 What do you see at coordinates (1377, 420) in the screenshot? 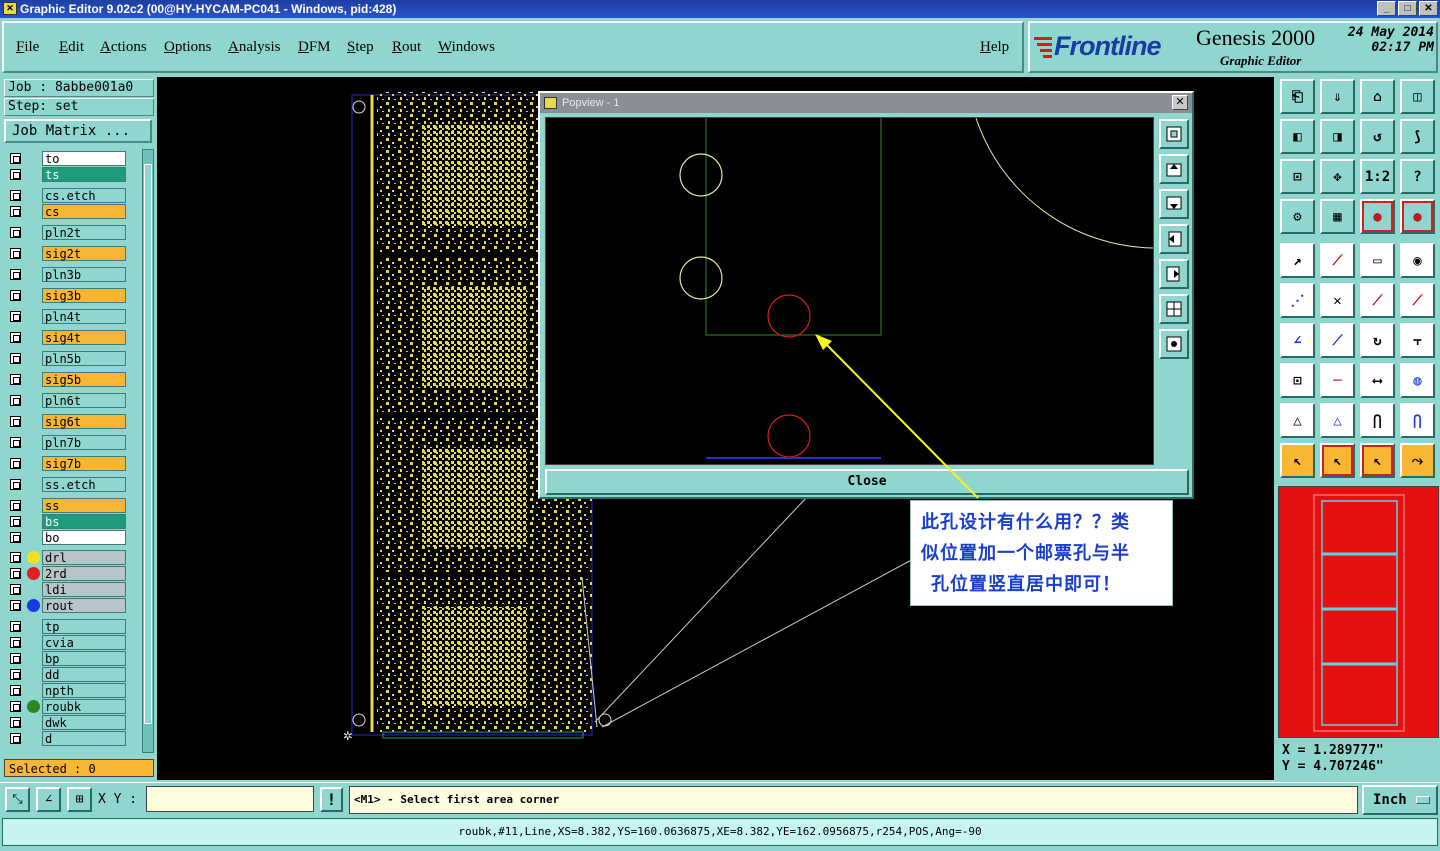
I see `arch-icon: ⋂` at bounding box center [1377, 420].